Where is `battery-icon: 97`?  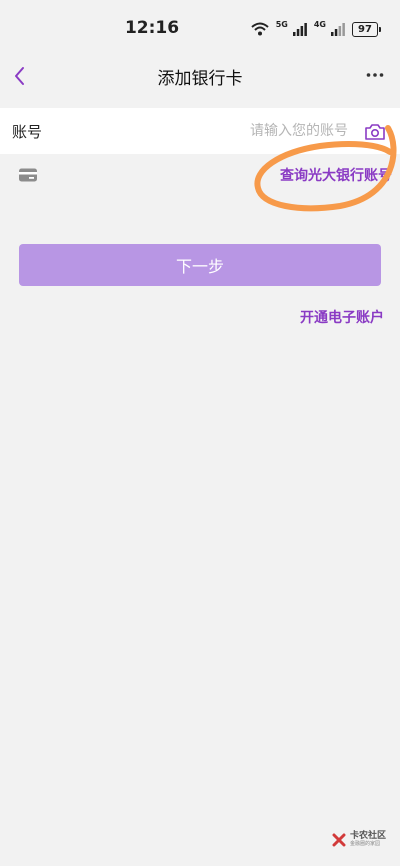
battery-icon: 97 is located at coordinates (366, 29).